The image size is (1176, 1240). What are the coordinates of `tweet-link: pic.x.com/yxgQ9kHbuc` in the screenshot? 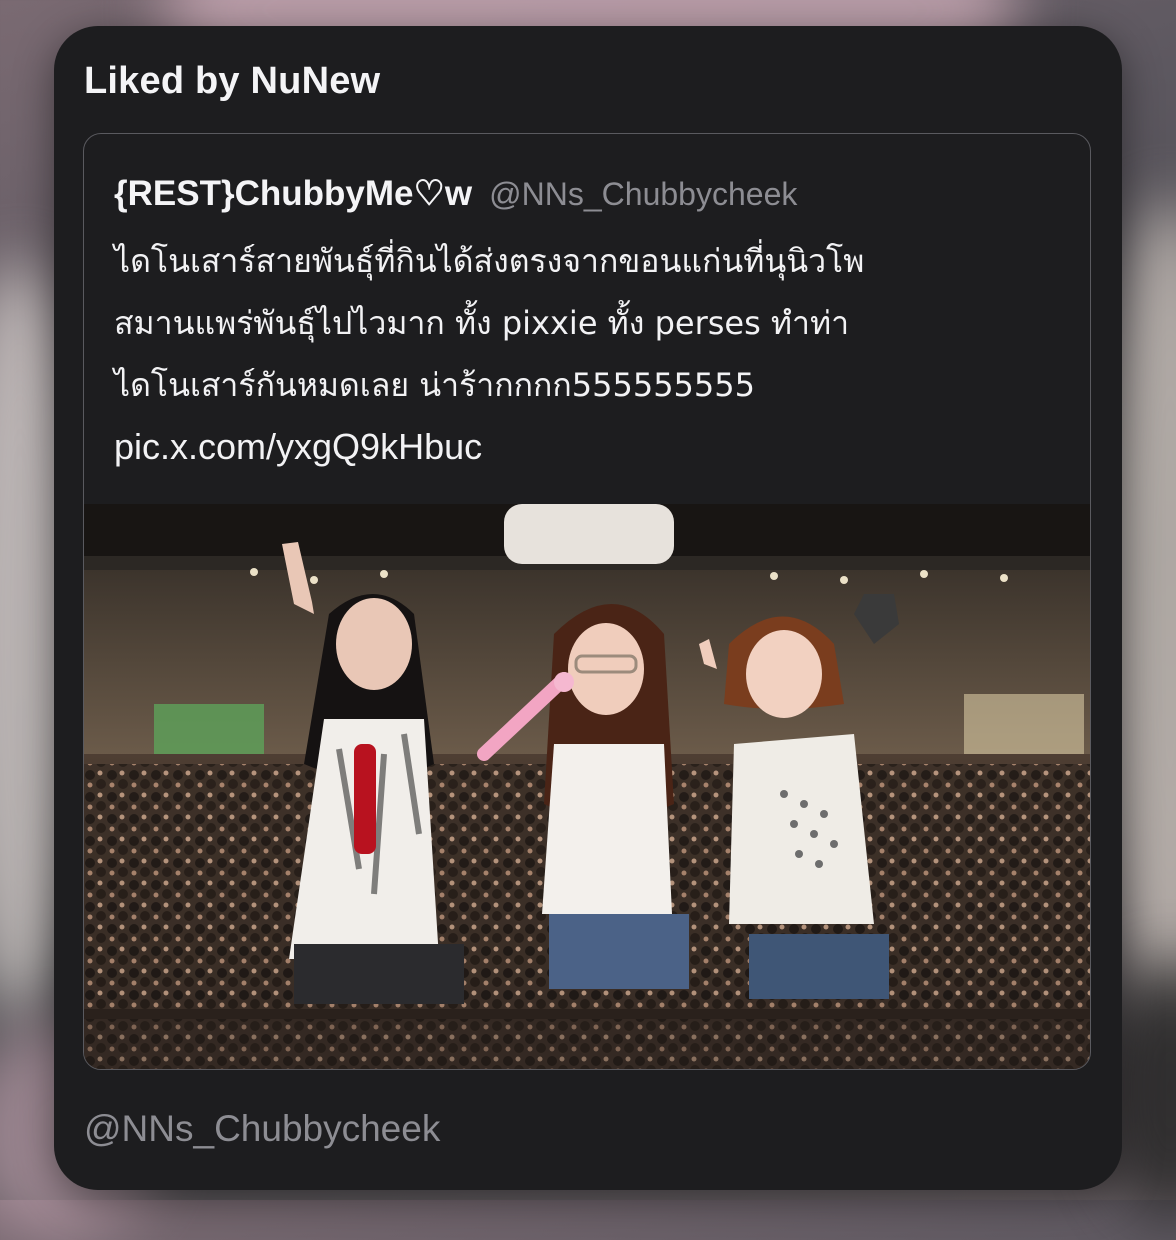 It's located at (594, 447).